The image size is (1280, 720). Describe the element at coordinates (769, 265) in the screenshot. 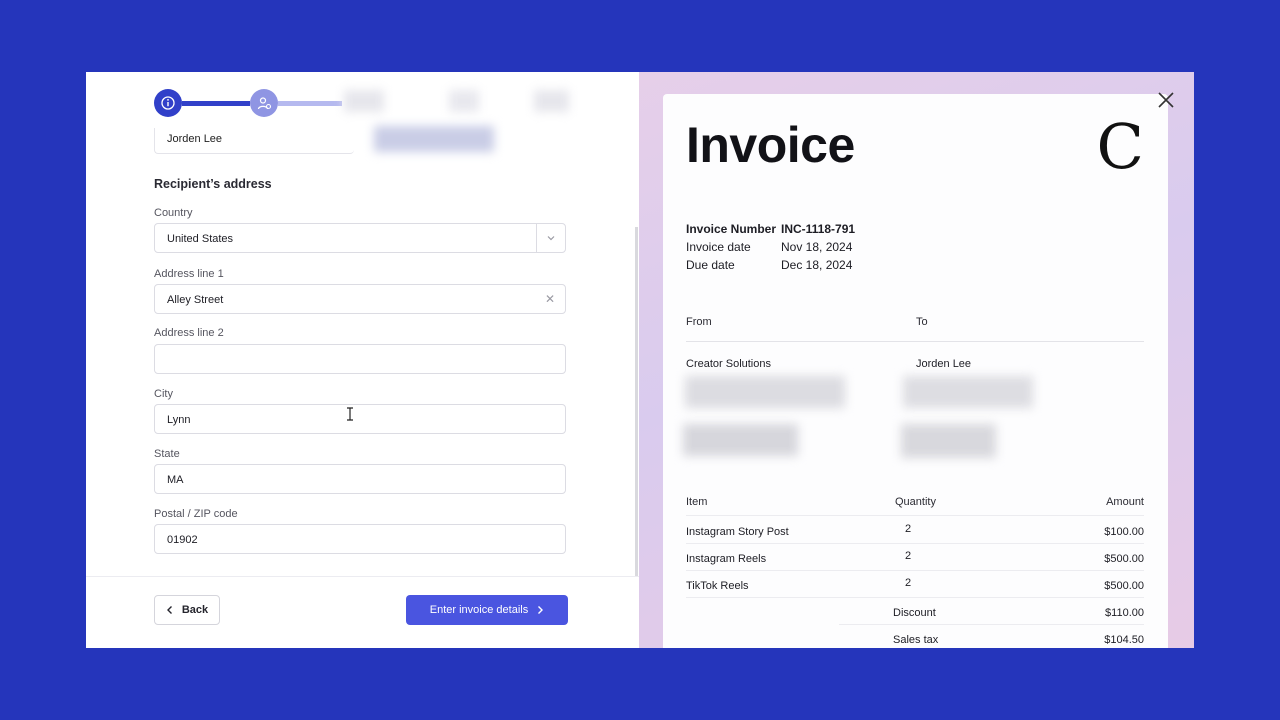

I see `due-date-row: Due date Dec 18, 2024` at that location.